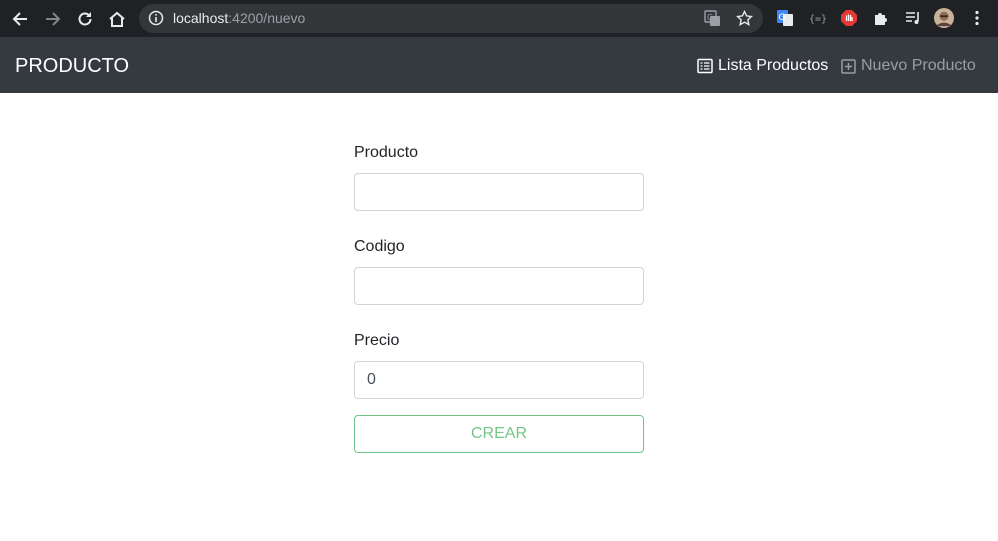 The width and height of the screenshot is (998, 541). Describe the element at coordinates (386, 152) in the screenshot. I see `producto-label: Producto` at that location.